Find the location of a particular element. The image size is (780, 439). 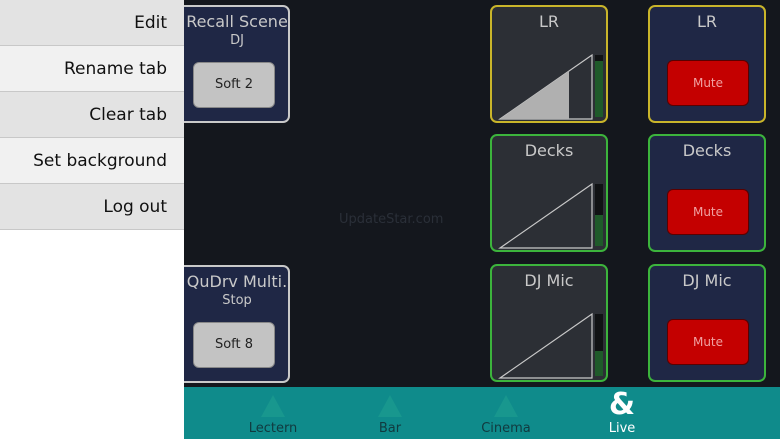

menu-item-set-background: Set background is located at coordinates (92, 161).